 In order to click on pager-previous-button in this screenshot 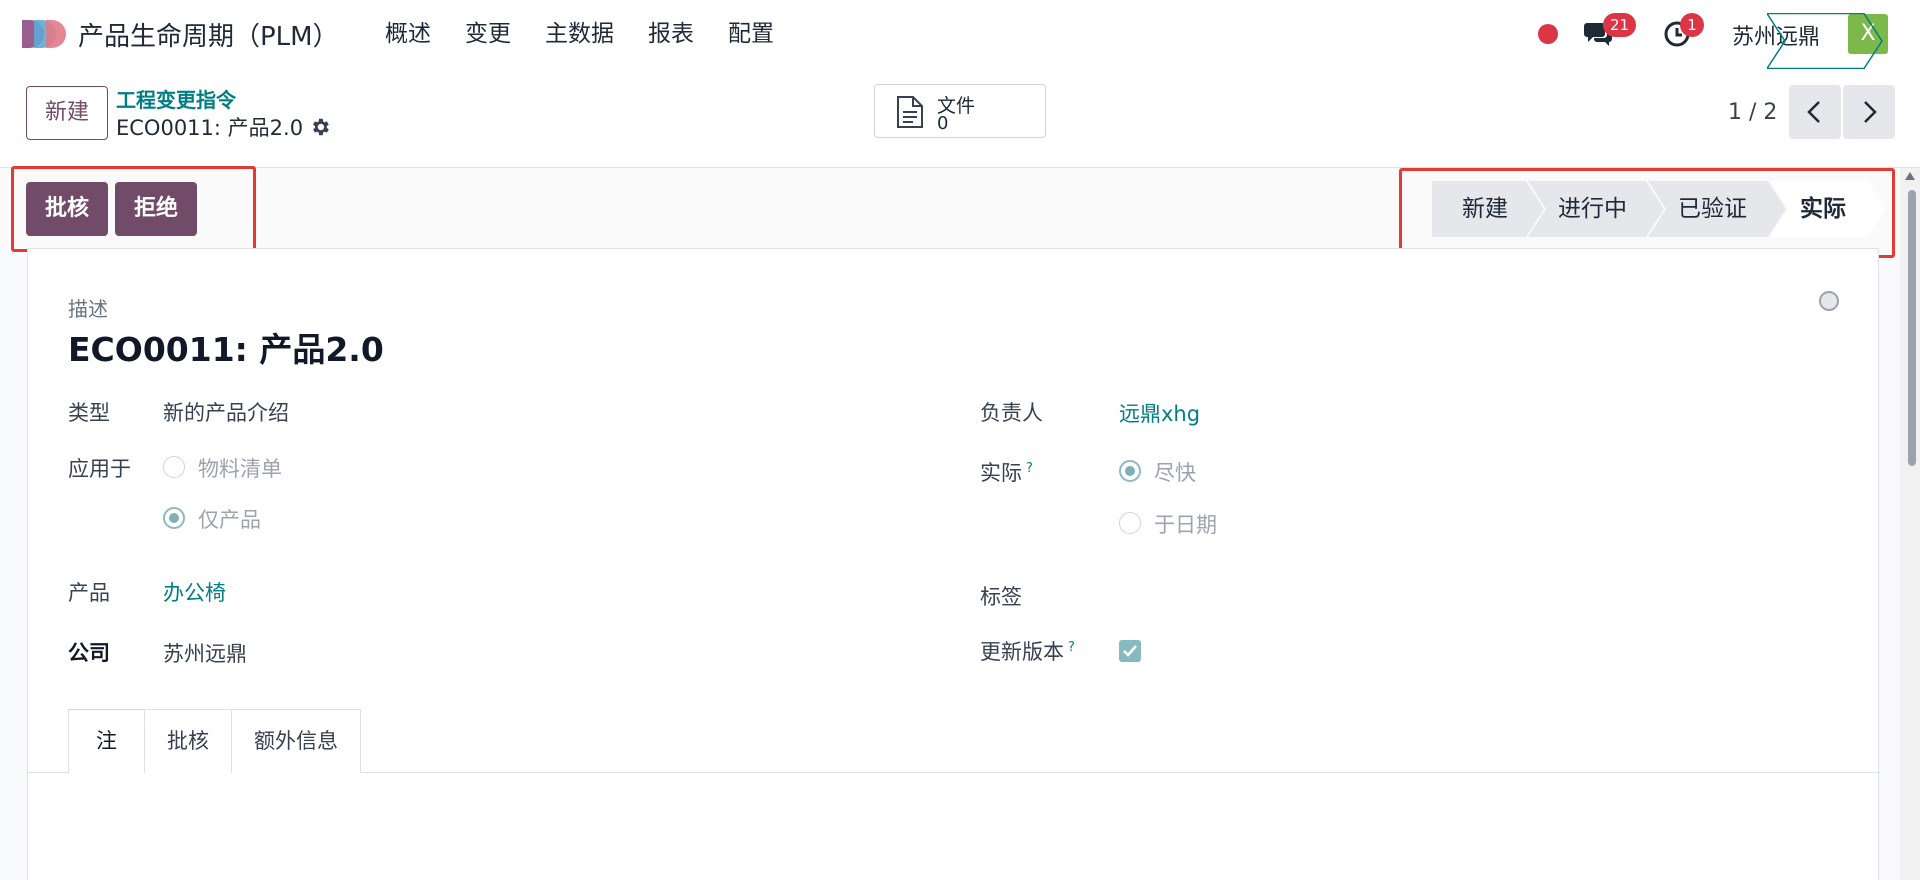, I will do `click(1815, 112)`.